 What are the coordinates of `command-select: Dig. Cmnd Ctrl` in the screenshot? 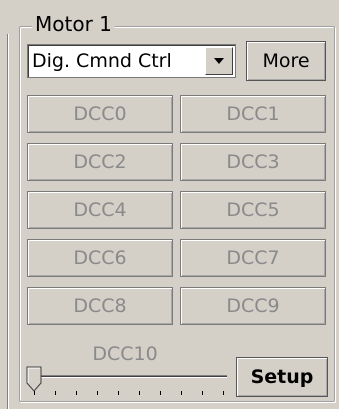 It's located at (131, 61).